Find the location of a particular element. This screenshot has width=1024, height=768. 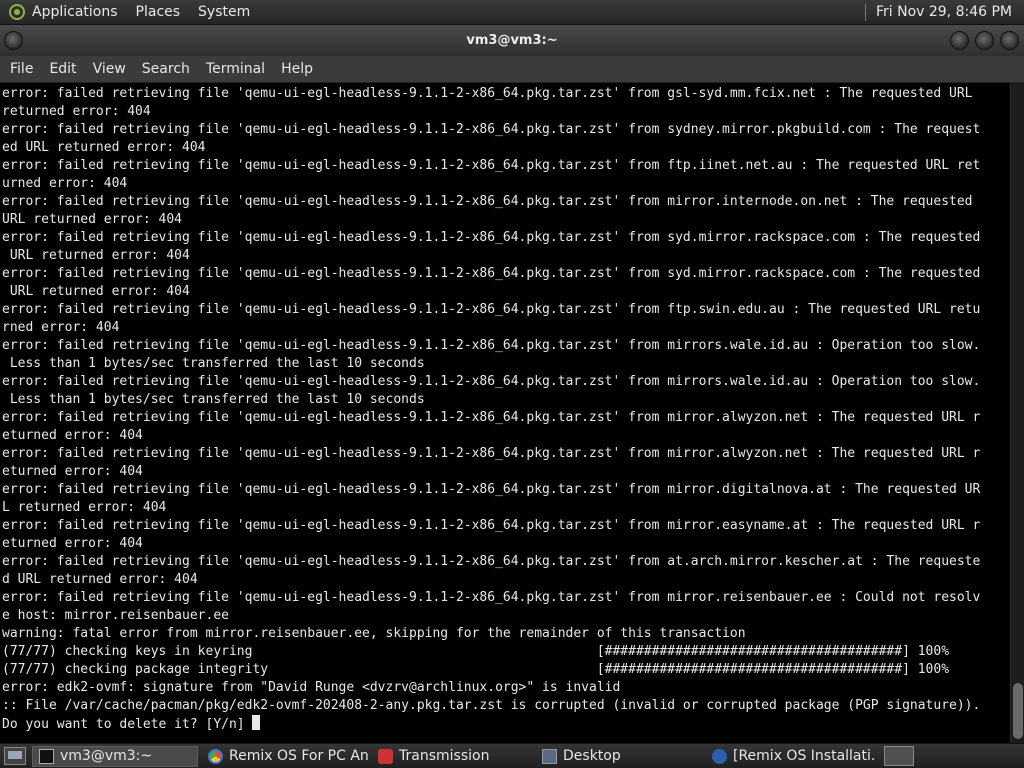

menu-file: File is located at coordinates (23, 69).